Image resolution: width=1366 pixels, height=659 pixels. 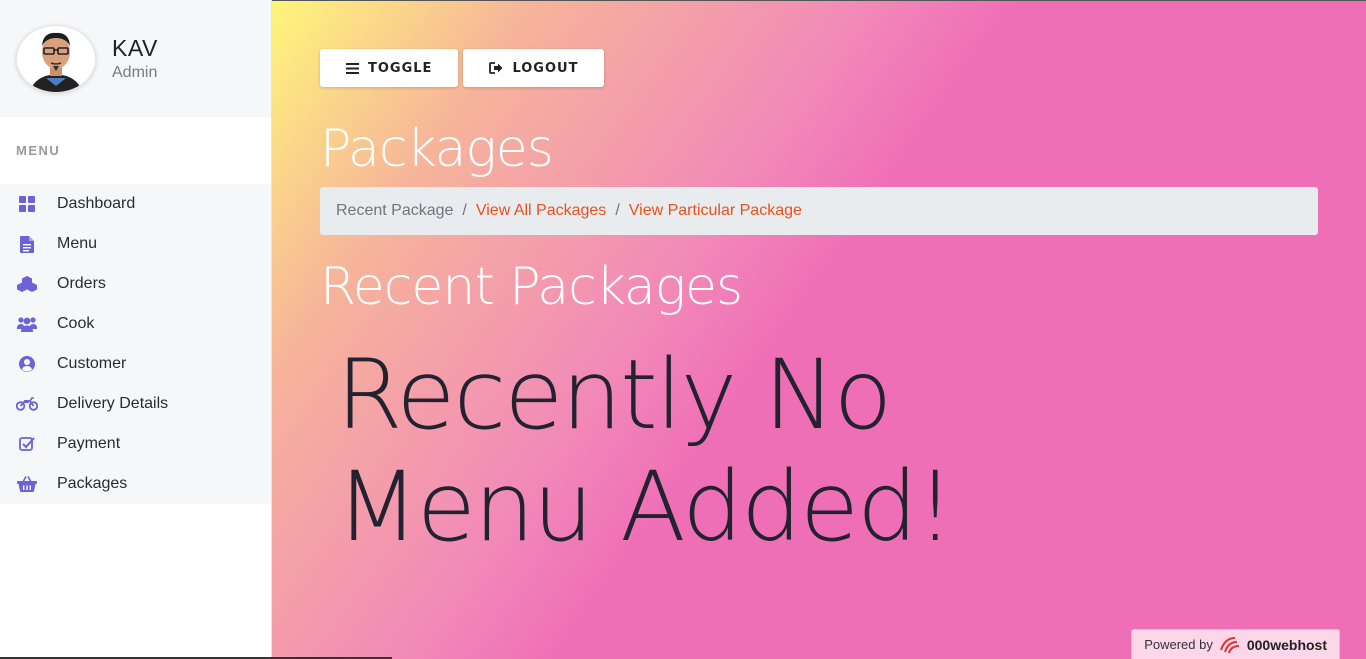 I want to click on breadcrumb-link-view-all-packages: View All Packages, so click(x=541, y=211).